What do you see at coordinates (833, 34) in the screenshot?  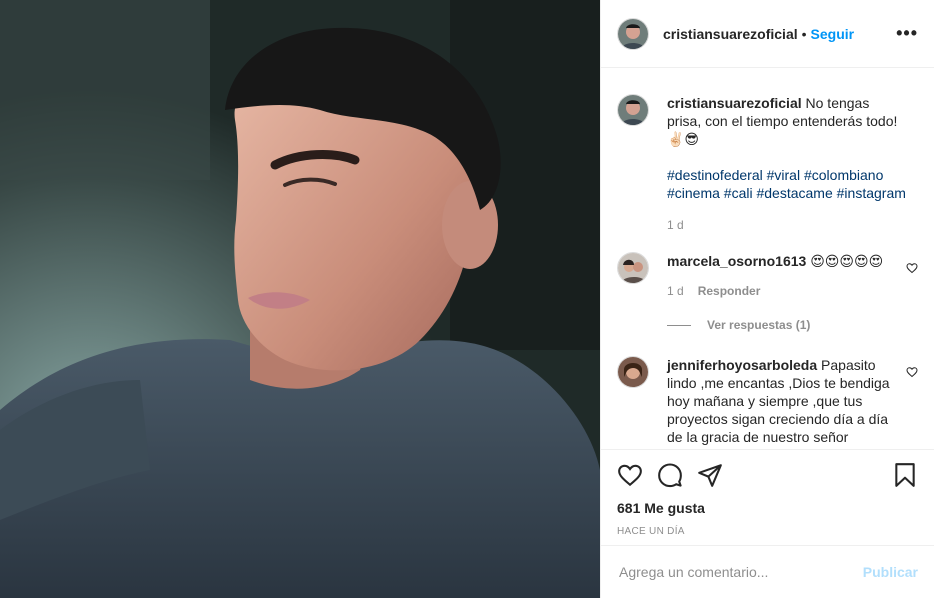 I see `follow-button: Seguir` at bounding box center [833, 34].